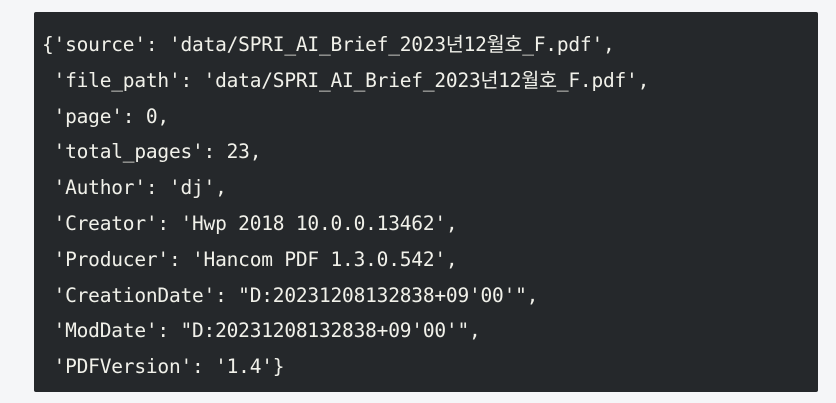 This screenshot has width=836, height=403. Describe the element at coordinates (250, 223) in the screenshot. I see `code-line-creator: 'Creator': 'Hwp 2018 10.0.0.13462',` at that location.